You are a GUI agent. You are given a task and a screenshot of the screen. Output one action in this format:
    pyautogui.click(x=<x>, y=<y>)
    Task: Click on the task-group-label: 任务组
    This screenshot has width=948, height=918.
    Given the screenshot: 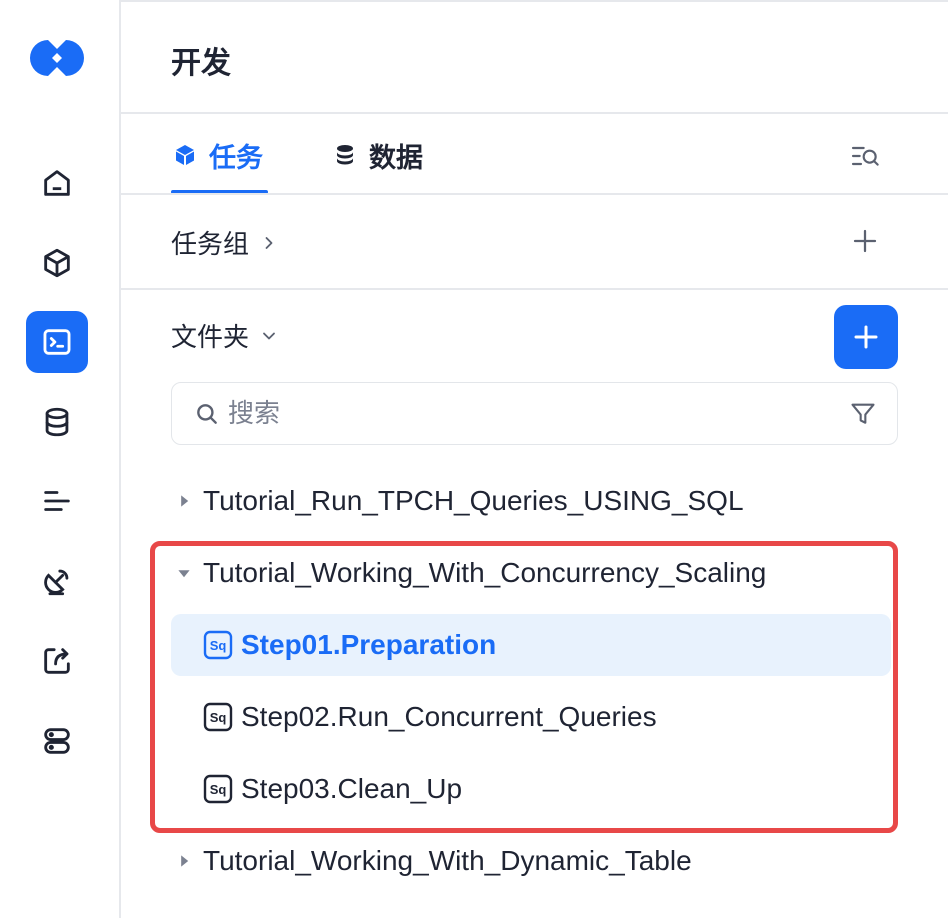 What is the action you would take?
    pyautogui.click(x=210, y=245)
    